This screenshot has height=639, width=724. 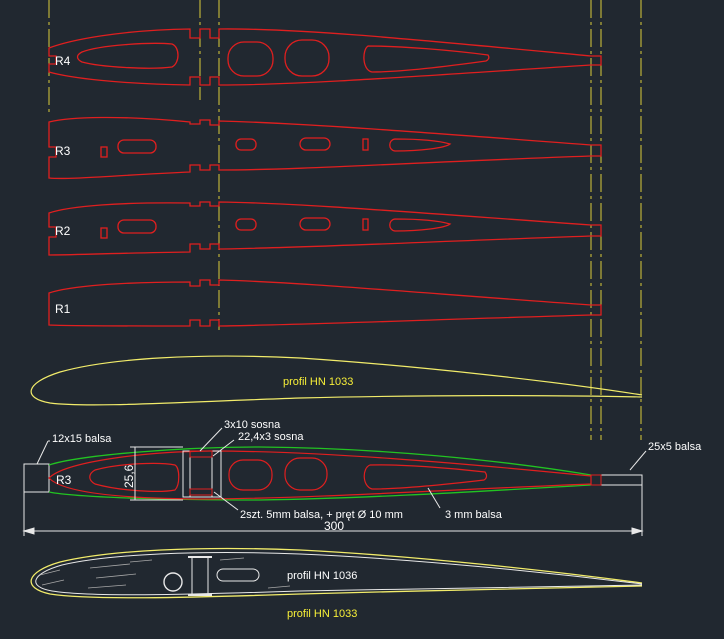 I want to click on profile-hn1036-label: profil HN 1036, so click(x=322, y=576).